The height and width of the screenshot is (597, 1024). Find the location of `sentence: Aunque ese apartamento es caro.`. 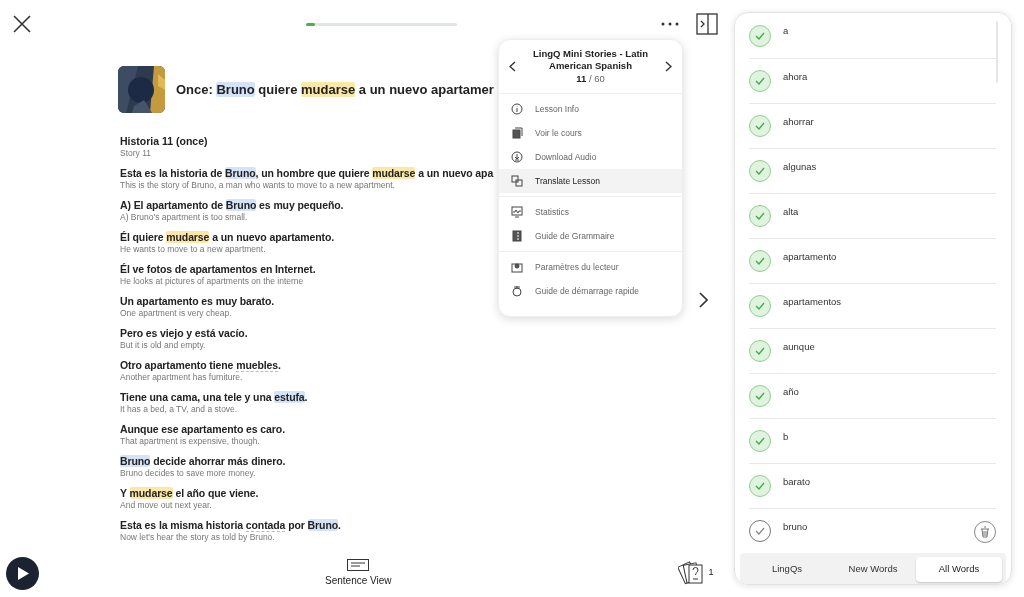

sentence: Aunque ese apartamento es caro. is located at coordinates (202, 429).